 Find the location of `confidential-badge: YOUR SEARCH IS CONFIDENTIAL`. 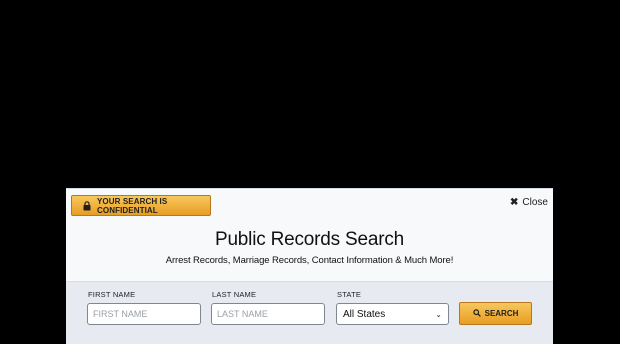

confidential-badge: YOUR SEARCH IS CONFIDENTIAL is located at coordinates (141, 205).